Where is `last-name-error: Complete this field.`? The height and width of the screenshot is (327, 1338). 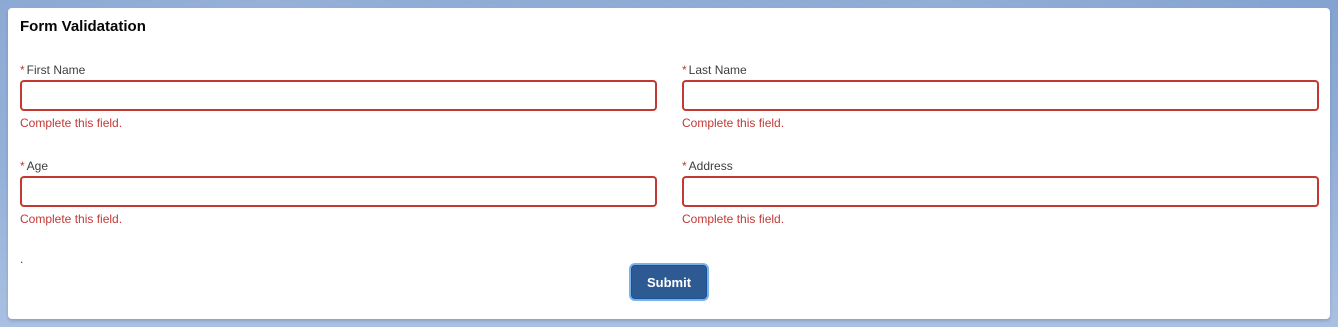 last-name-error: Complete this field. is located at coordinates (733, 123).